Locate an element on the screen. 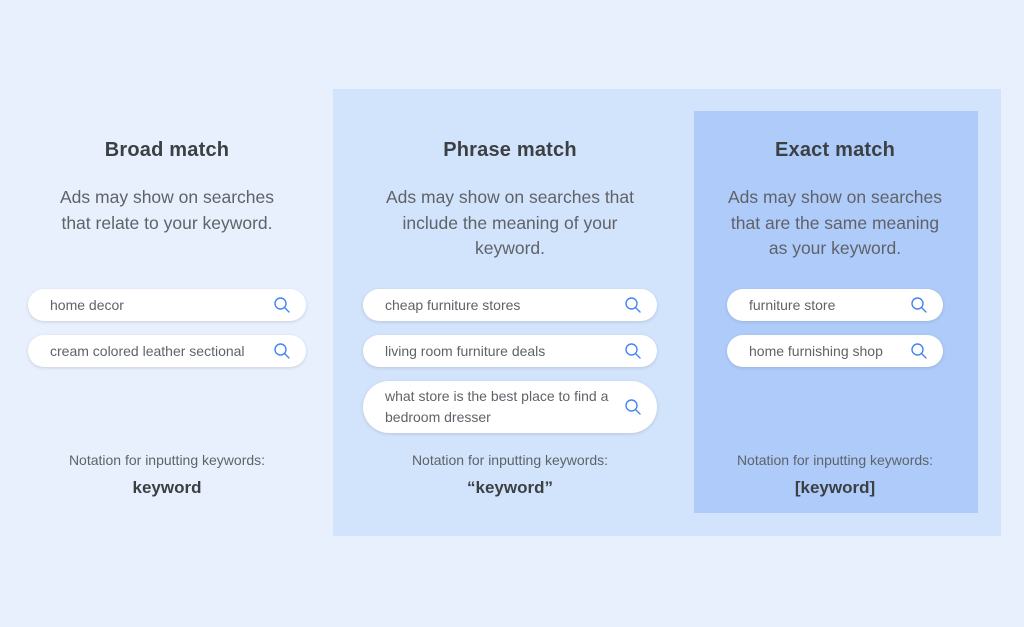 Image resolution: width=1024 pixels, height=627 pixels. search-box: cheap furniture stores is located at coordinates (510, 305).